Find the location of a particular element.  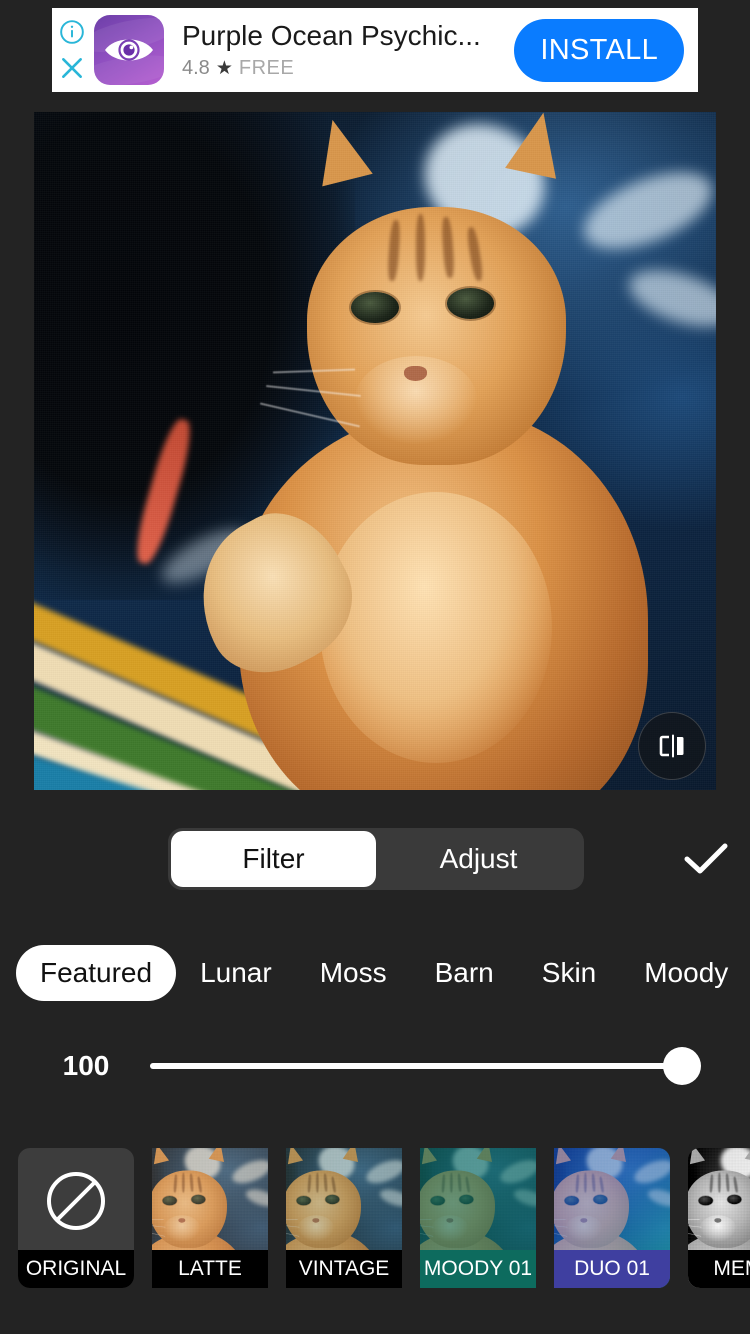

category-tab-lunar: Lunar is located at coordinates (236, 973).